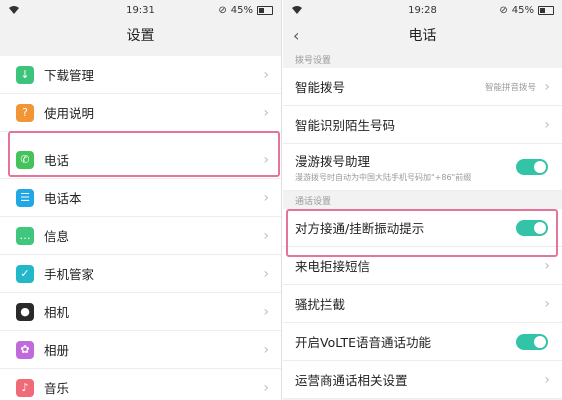  I want to click on page-title: 设置, so click(140, 36).